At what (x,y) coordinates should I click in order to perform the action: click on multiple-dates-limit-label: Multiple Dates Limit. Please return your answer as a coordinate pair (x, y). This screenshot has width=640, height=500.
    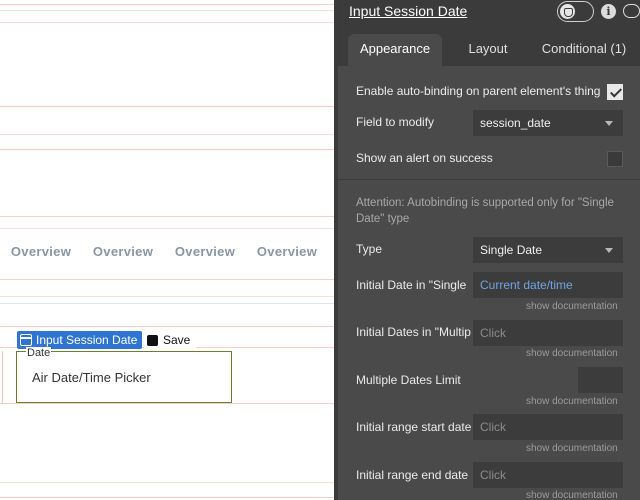
    Looking at the image, I should click on (408, 380).